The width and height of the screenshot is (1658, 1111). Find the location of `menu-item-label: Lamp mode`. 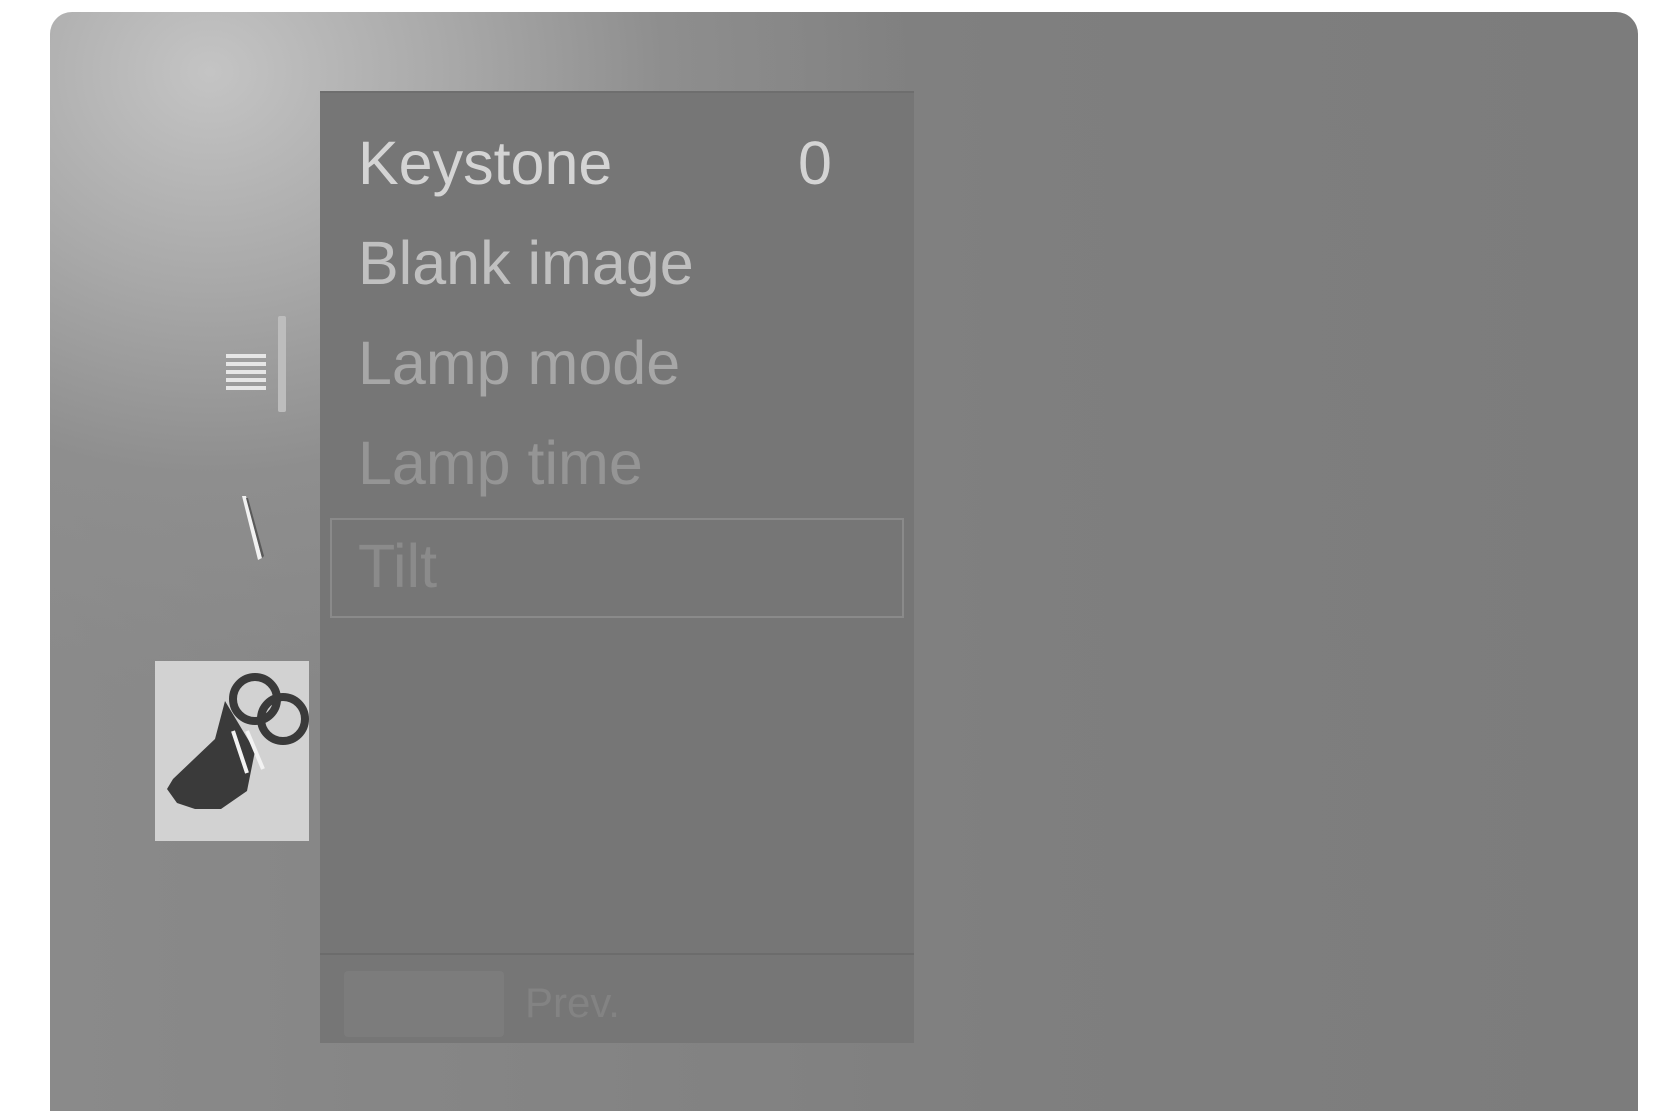

menu-item-label: Lamp mode is located at coordinates (519, 363).